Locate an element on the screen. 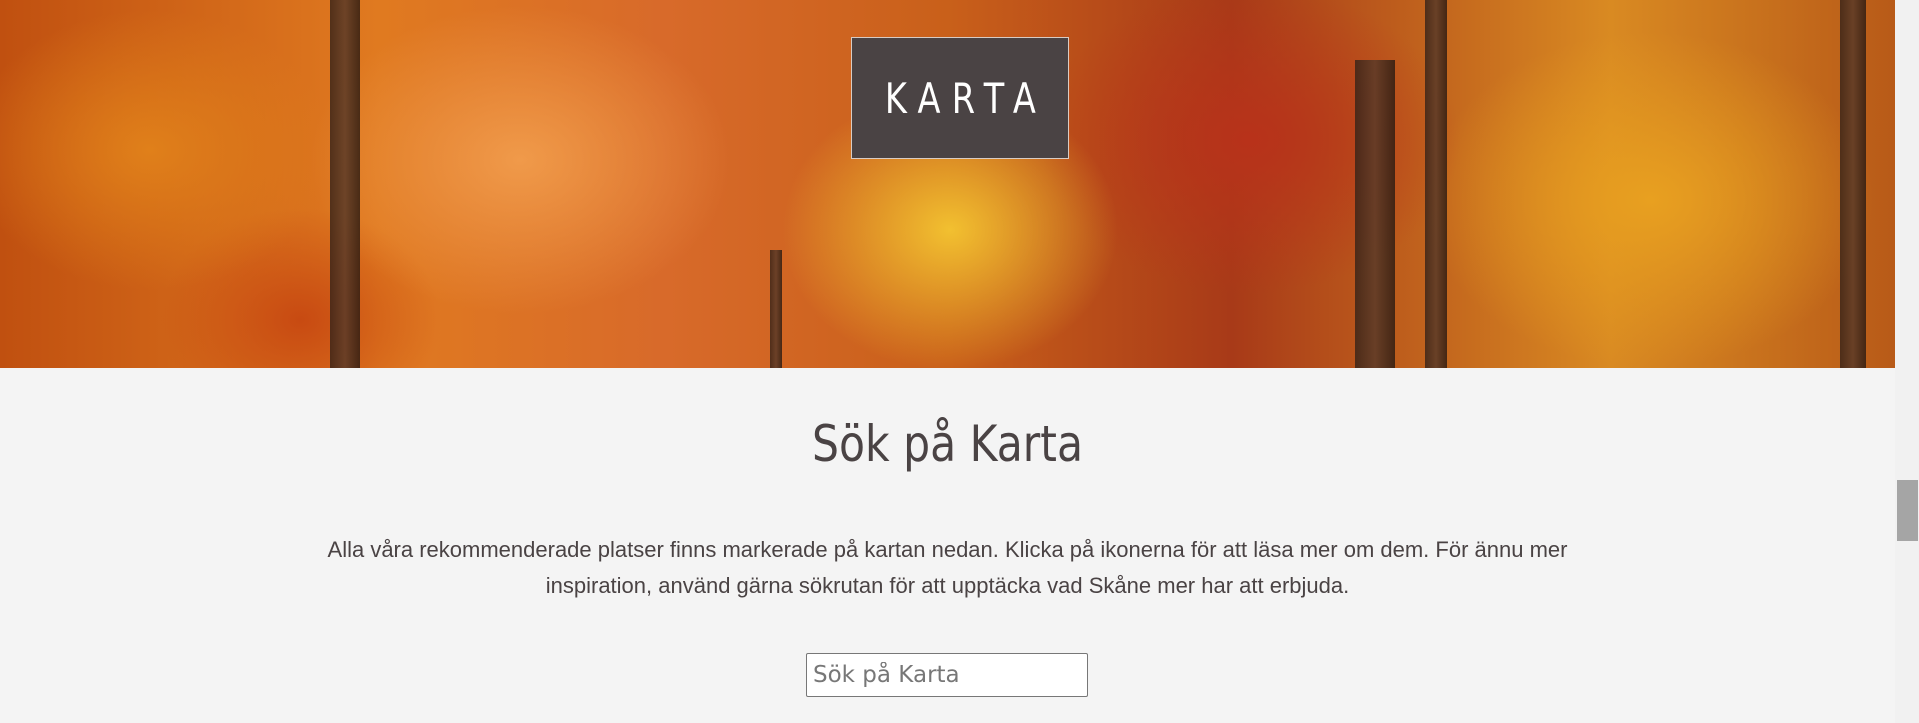 This screenshot has height=723, width=1919. page-title-box: KARTA is located at coordinates (960, 98).